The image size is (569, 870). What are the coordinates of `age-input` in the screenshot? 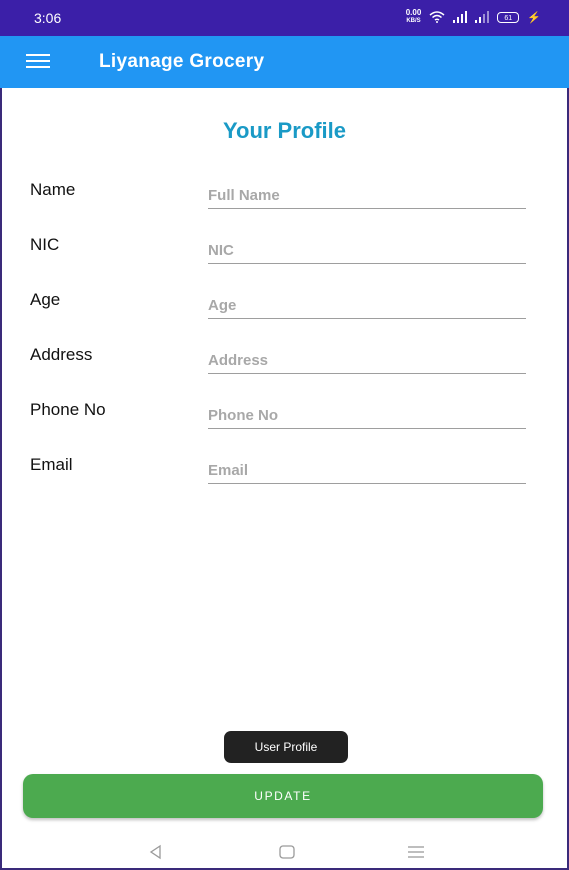 It's located at (367, 305).